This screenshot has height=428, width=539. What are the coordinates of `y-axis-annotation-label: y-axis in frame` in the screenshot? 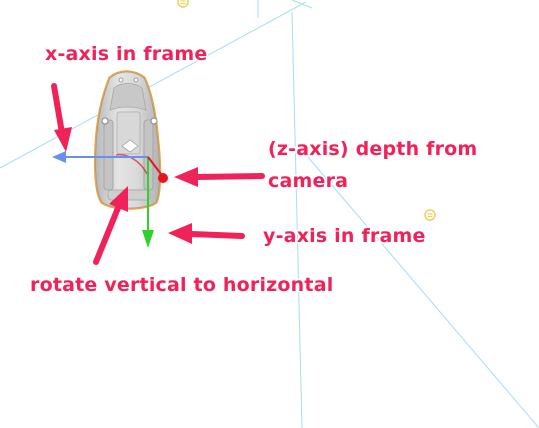 It's located at (344, 236).